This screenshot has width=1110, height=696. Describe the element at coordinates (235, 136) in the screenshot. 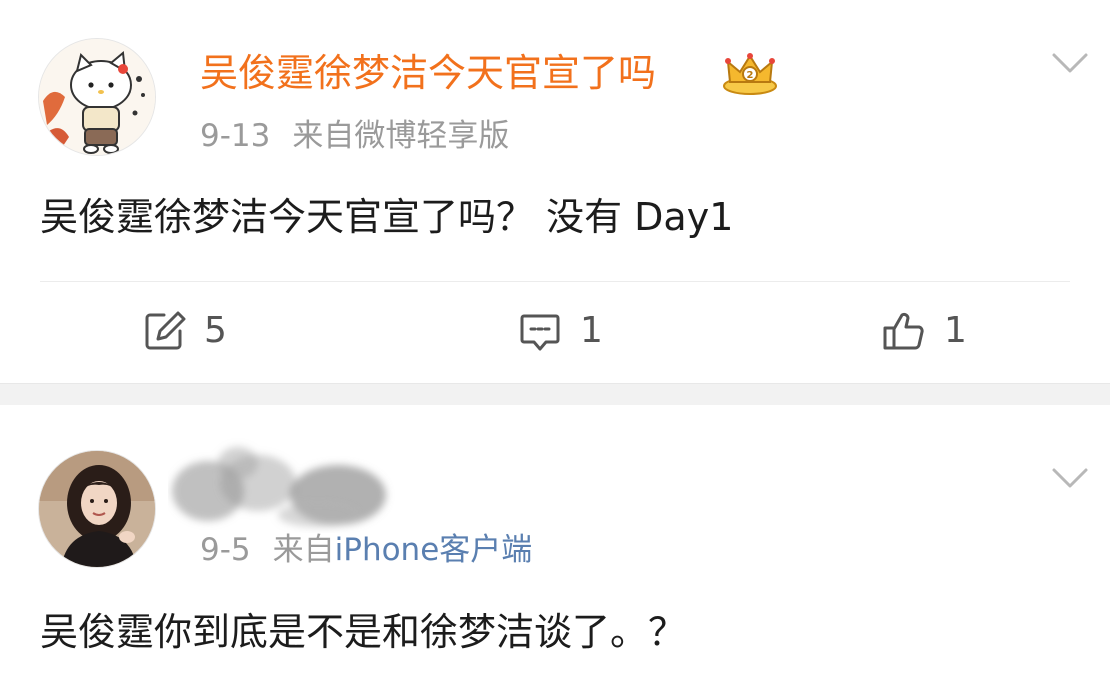

I see `post-date: 9-13` at that location.